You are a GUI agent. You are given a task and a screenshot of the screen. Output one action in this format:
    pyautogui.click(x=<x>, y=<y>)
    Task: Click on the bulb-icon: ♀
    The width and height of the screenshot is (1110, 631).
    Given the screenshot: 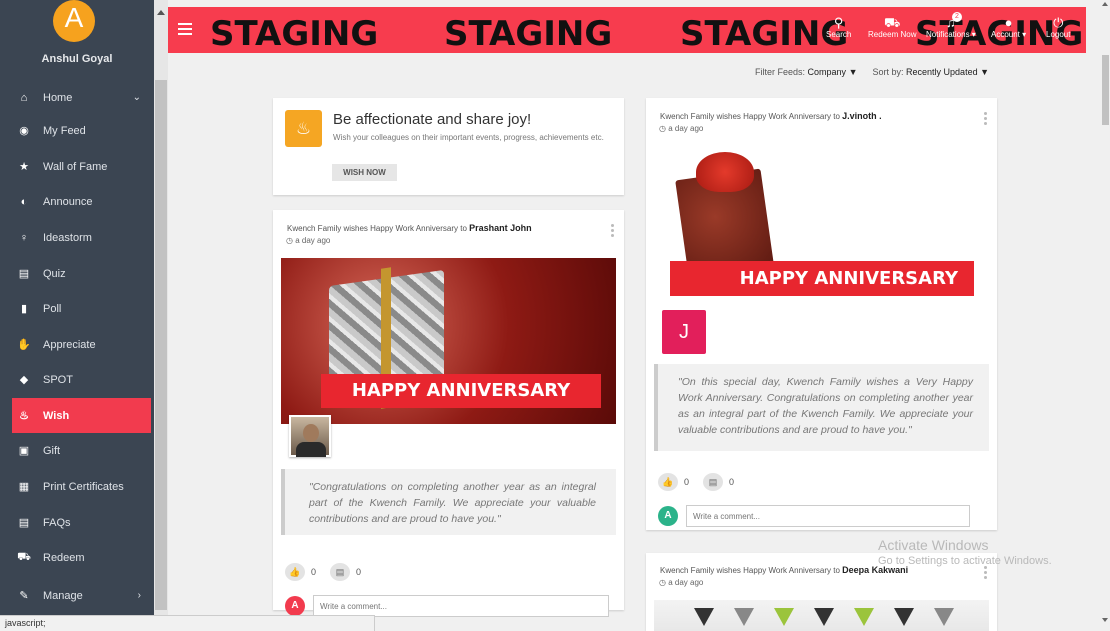 What is the action you would take?
    pyautogui.click(x=24, y=237)
    